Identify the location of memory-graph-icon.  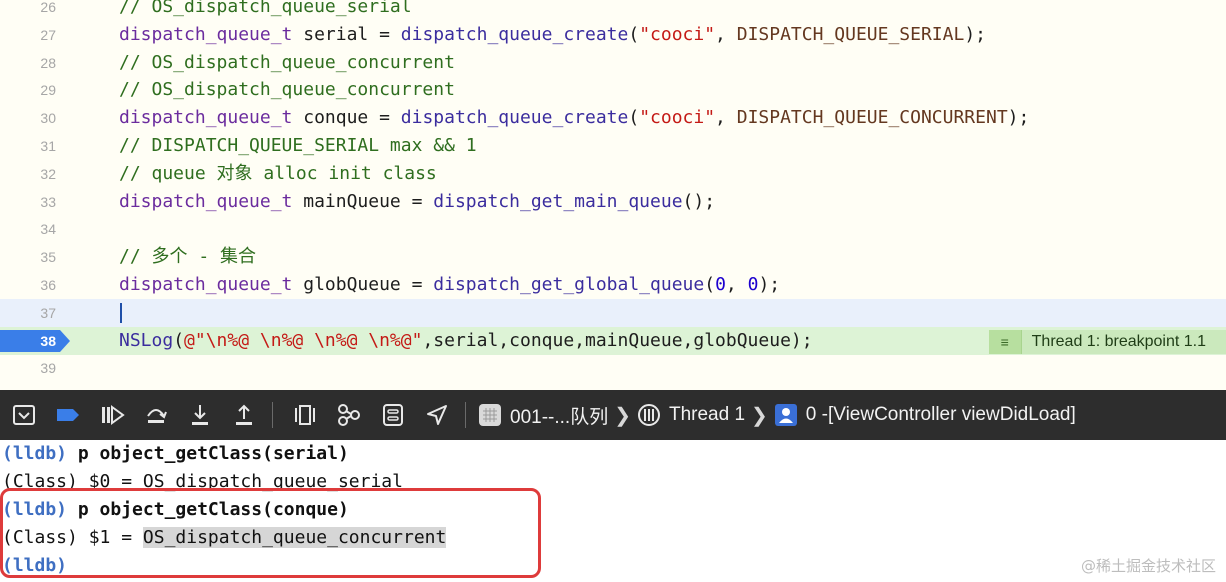
(349, 415).